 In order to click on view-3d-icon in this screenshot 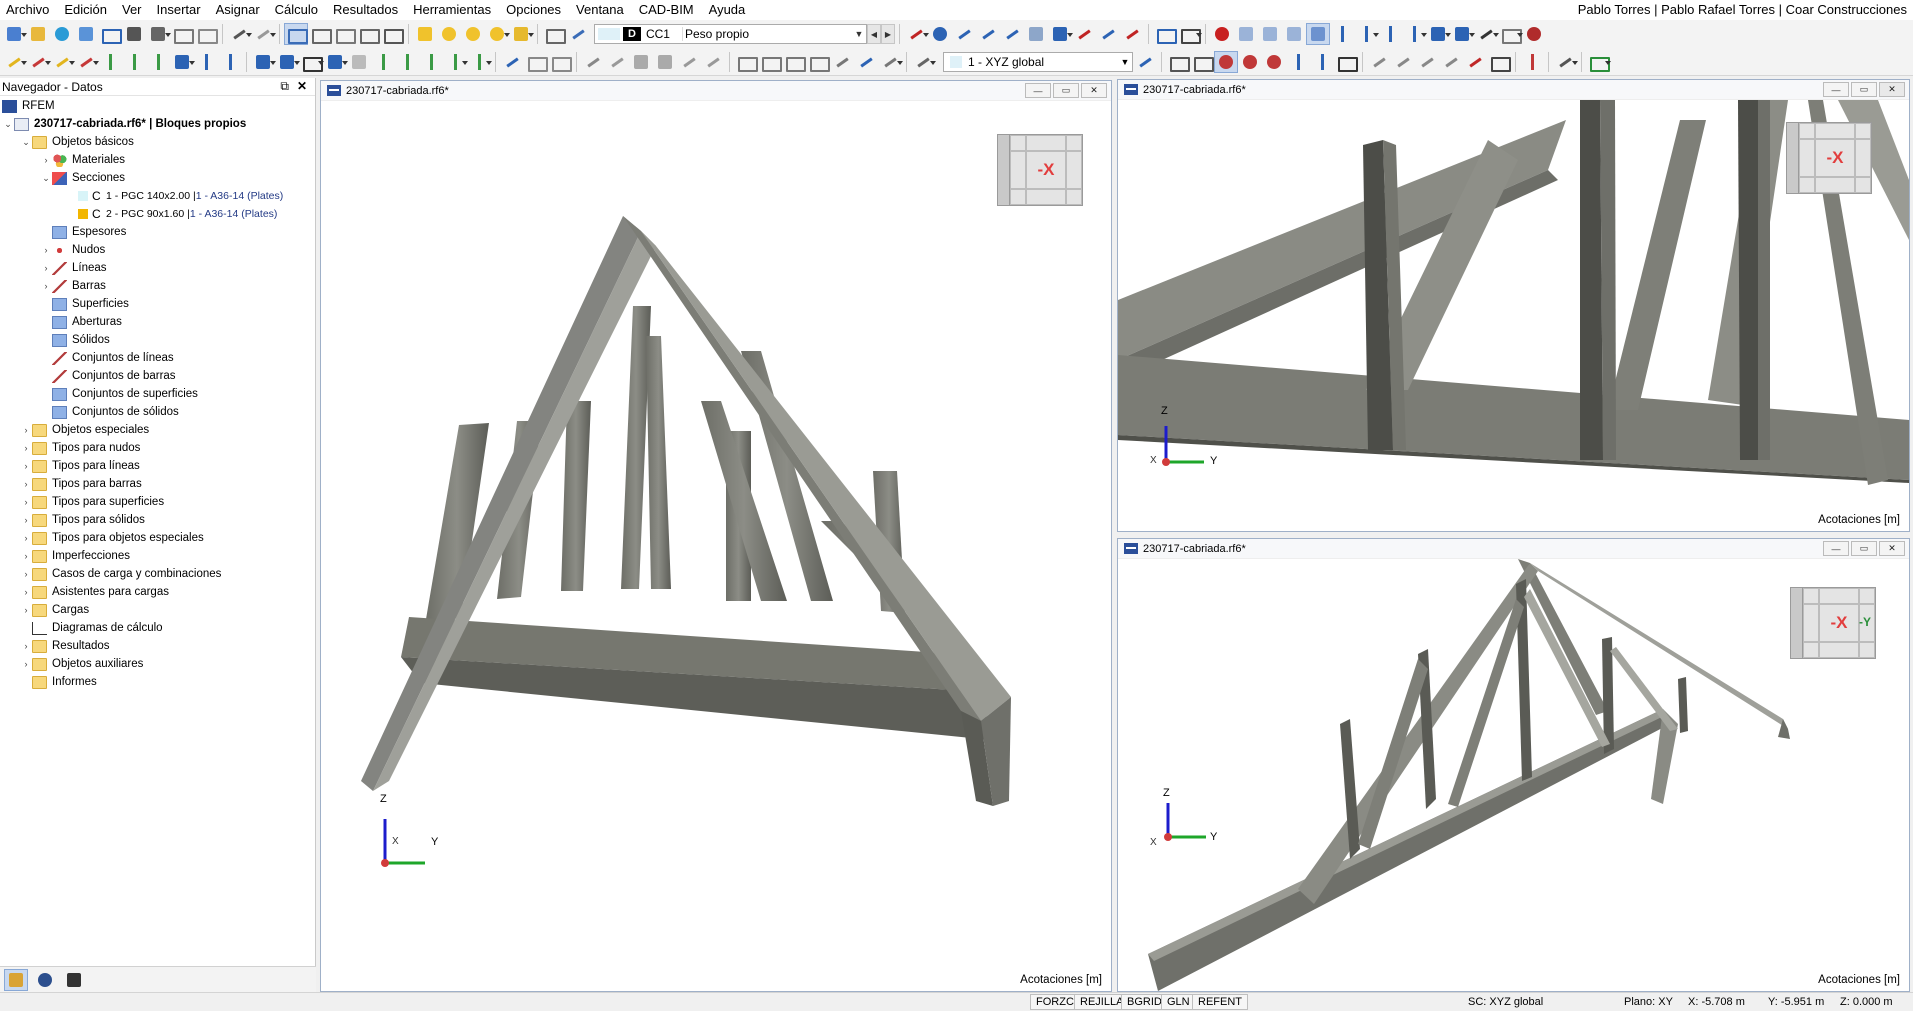, I will do `click(1317, 34)`.